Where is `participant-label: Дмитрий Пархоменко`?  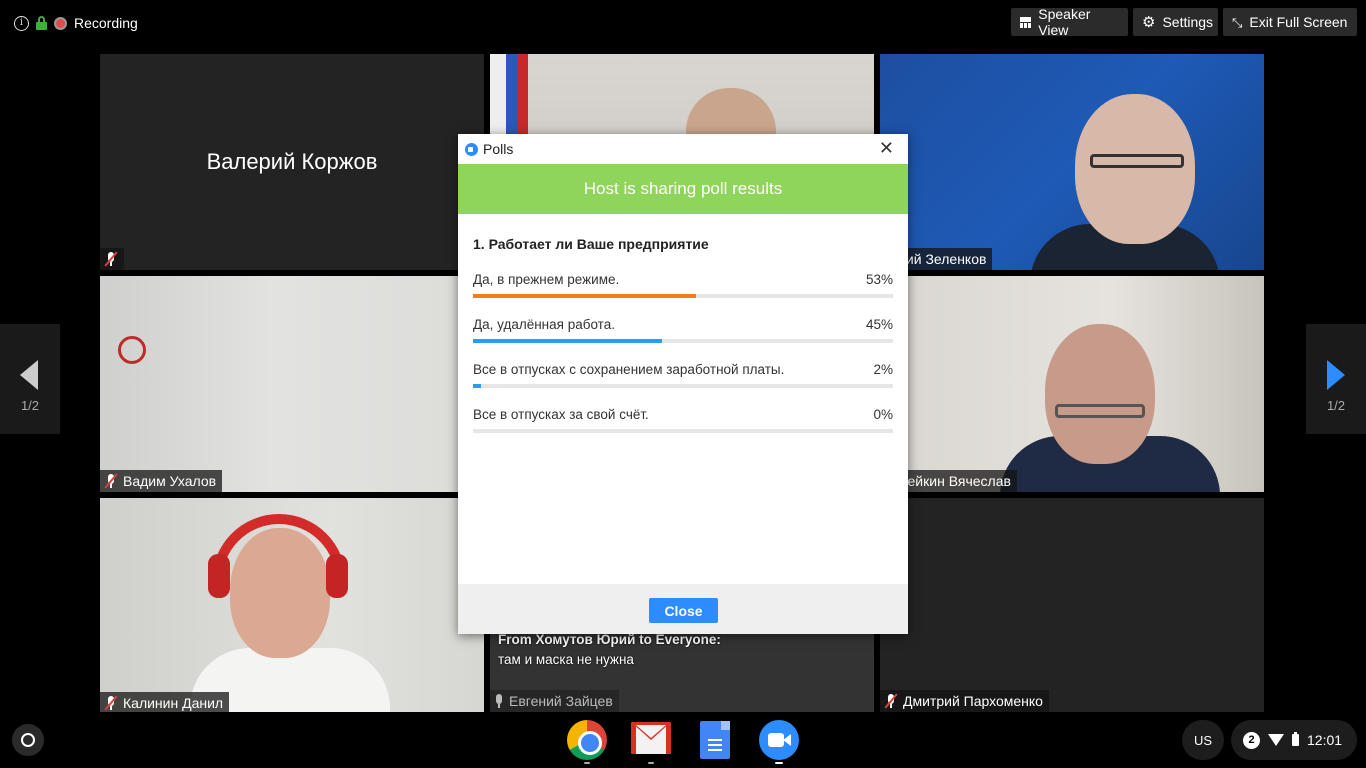 participant-label: Дмитрий Пархоменко is located at coordinates (964, 701).